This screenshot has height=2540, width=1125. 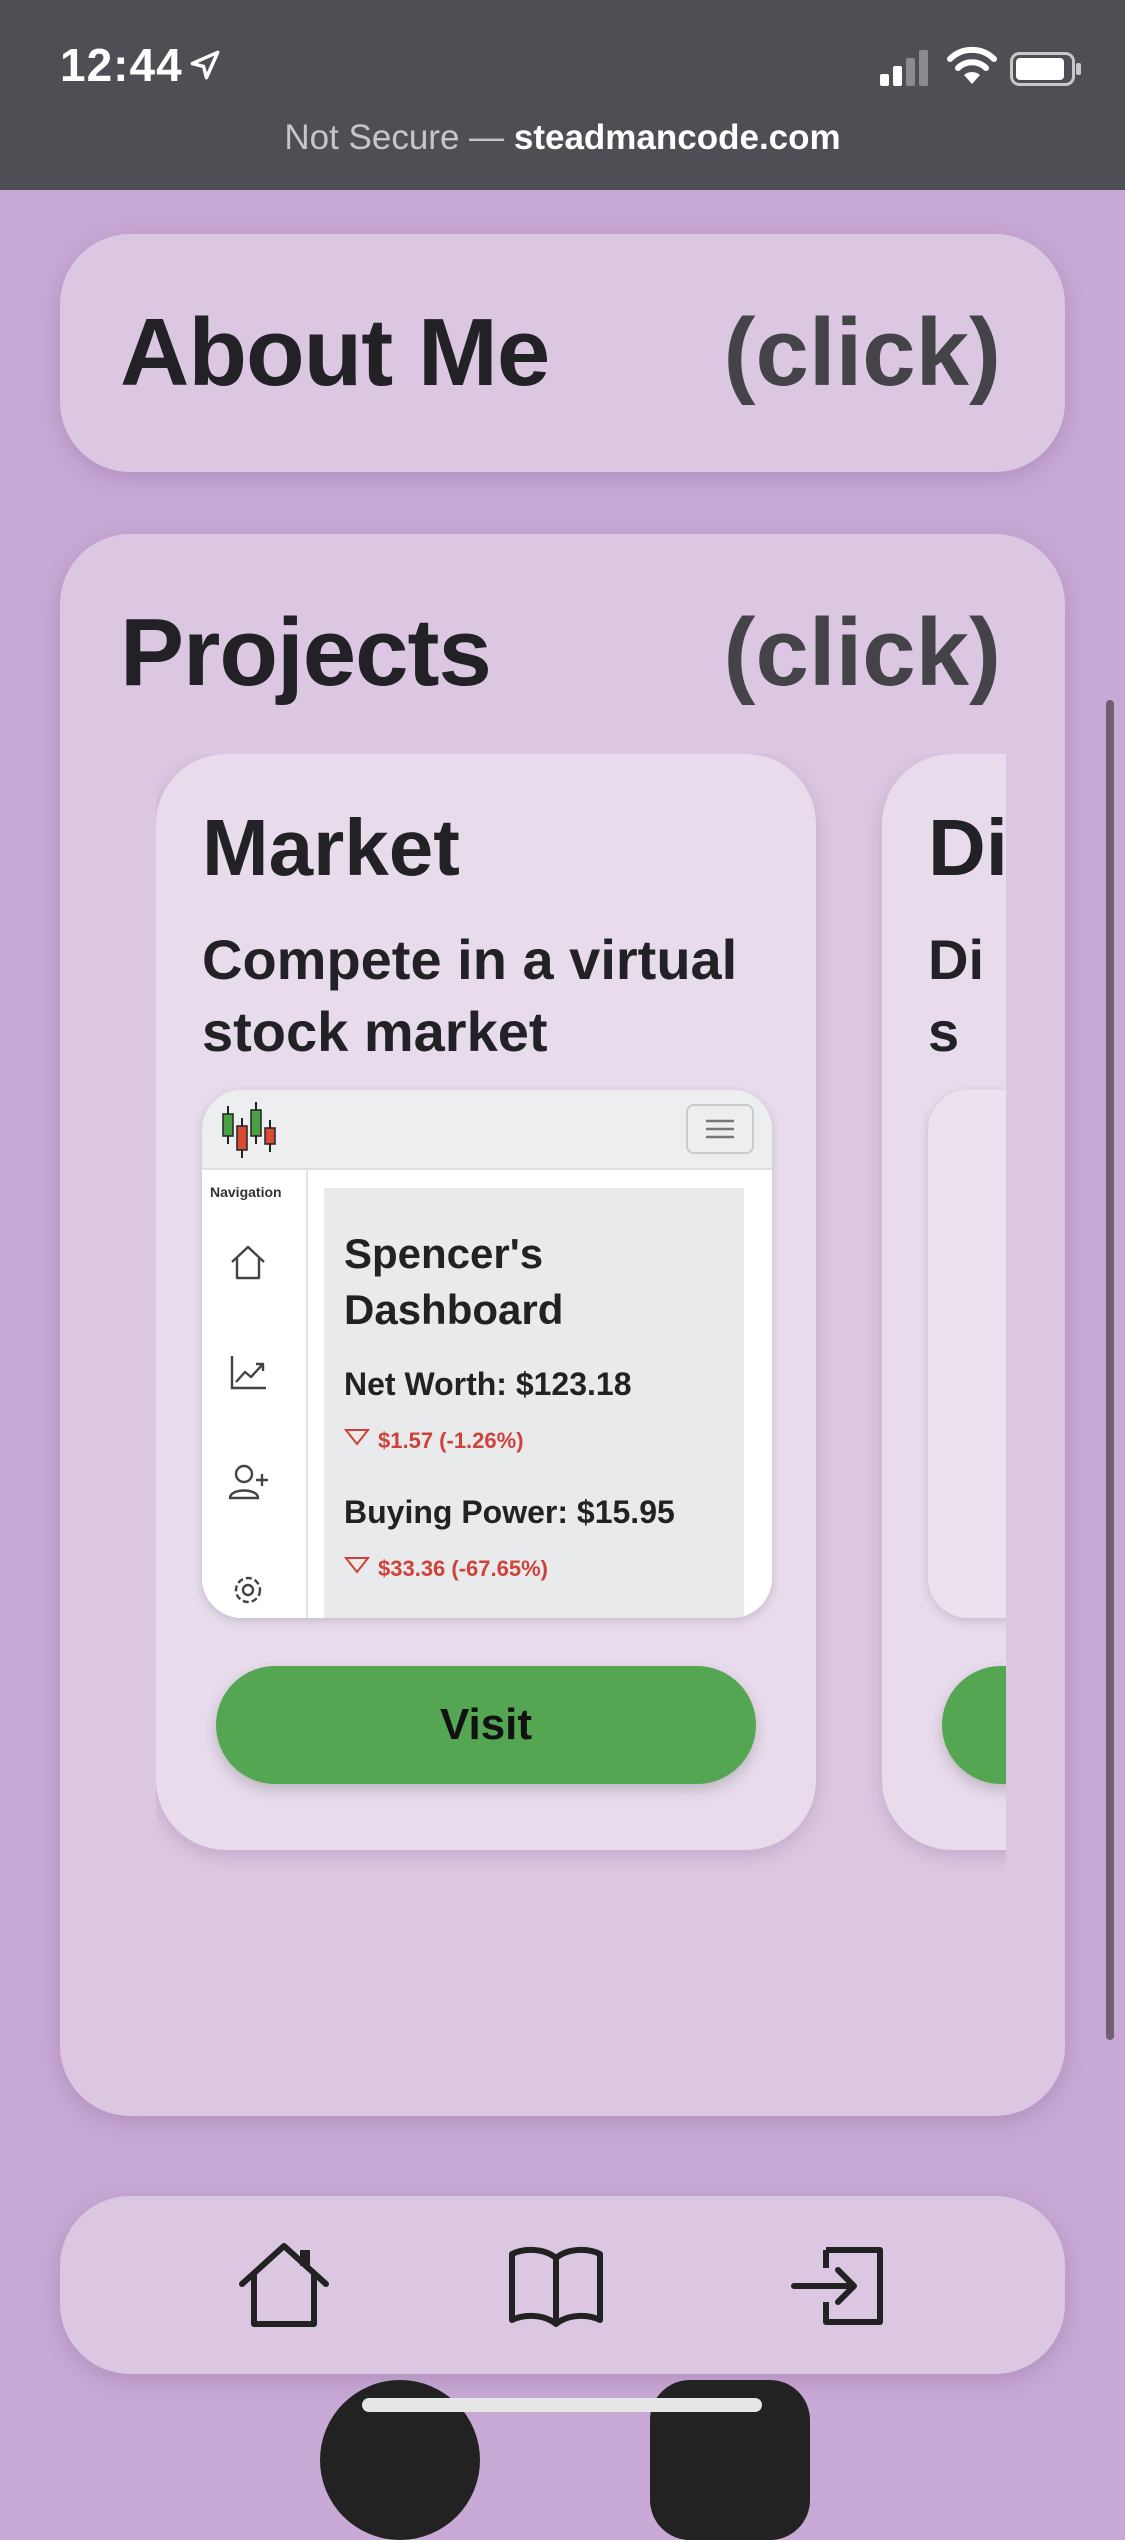 I want to click on project-card-second: Di Disco, so click(x=944, y=1302).